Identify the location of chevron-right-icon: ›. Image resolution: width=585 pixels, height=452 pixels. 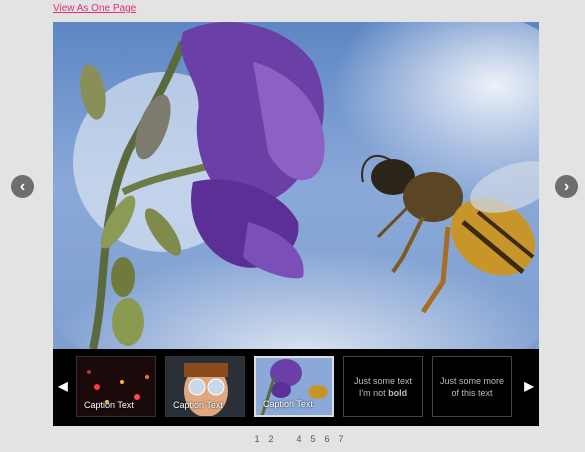
(566, 186).